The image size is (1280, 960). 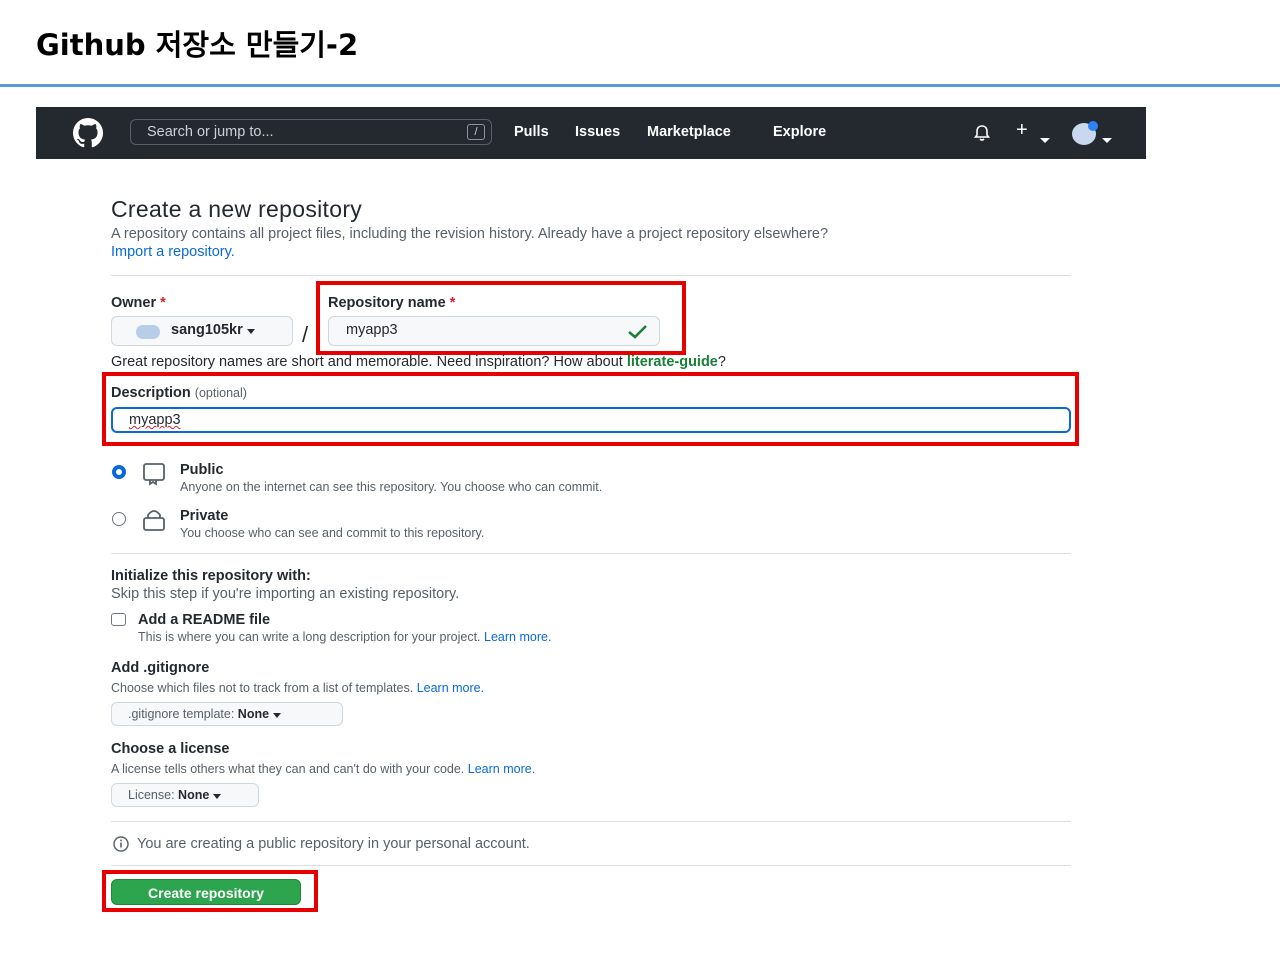 I want to click on owner-select: sang105kr, so click(x=202, y=331).